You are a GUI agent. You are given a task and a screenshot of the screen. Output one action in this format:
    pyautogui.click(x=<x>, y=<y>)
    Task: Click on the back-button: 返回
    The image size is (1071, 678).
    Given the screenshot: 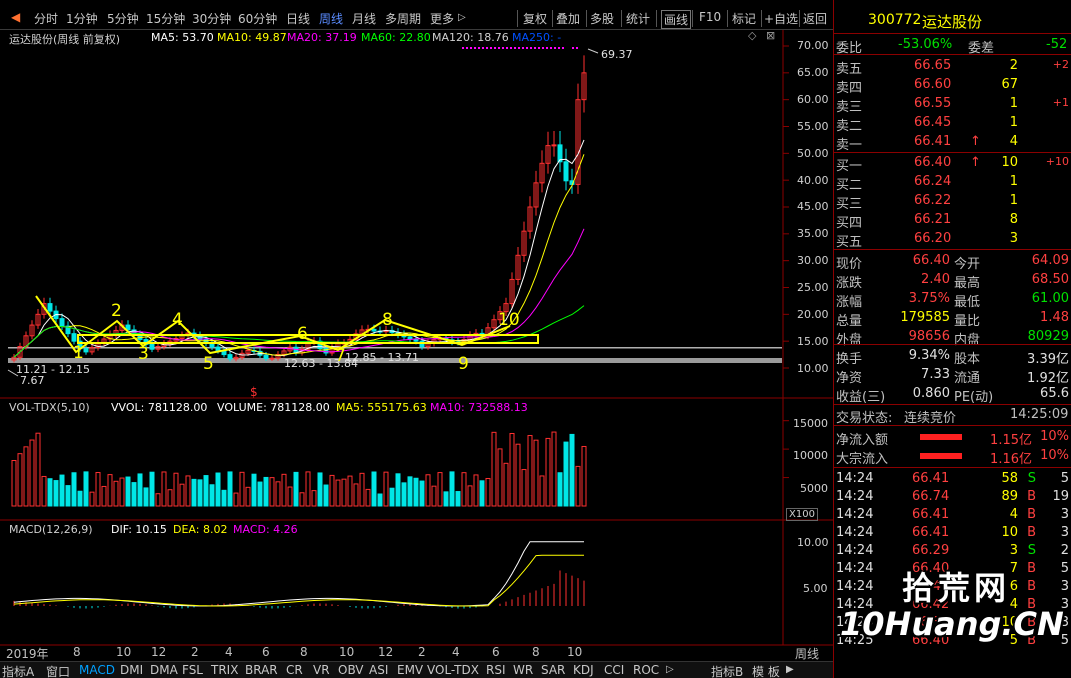 What is the action you would take?
    pyautogui.click(x=815, y=18)
    